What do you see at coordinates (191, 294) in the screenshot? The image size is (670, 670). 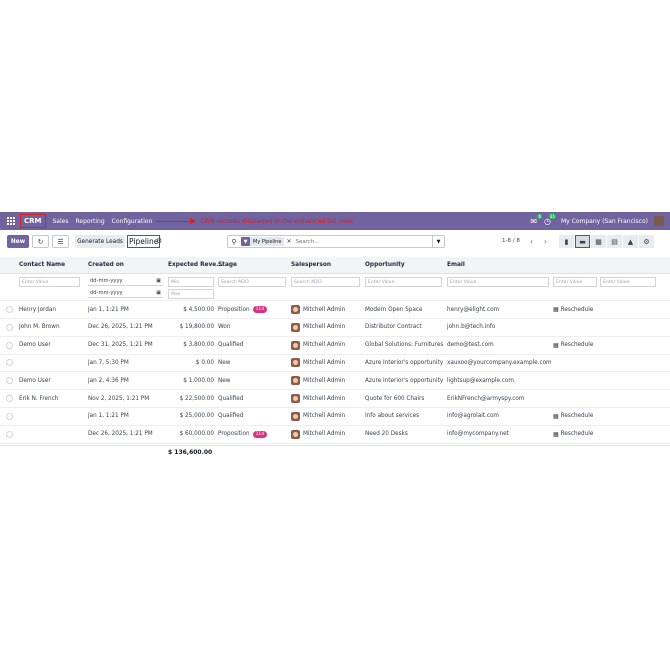 I see `filter-revenue-max: Max` at bounding box center [191, 294].